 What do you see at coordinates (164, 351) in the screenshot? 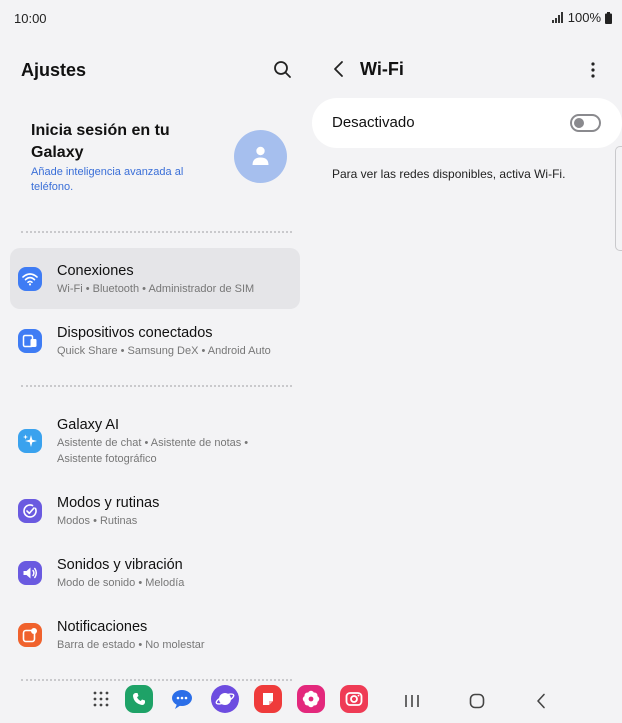
I see `item-subtitle: Quick Share • Samsung DeX • Android Auto` at bounding box center [164, 351].